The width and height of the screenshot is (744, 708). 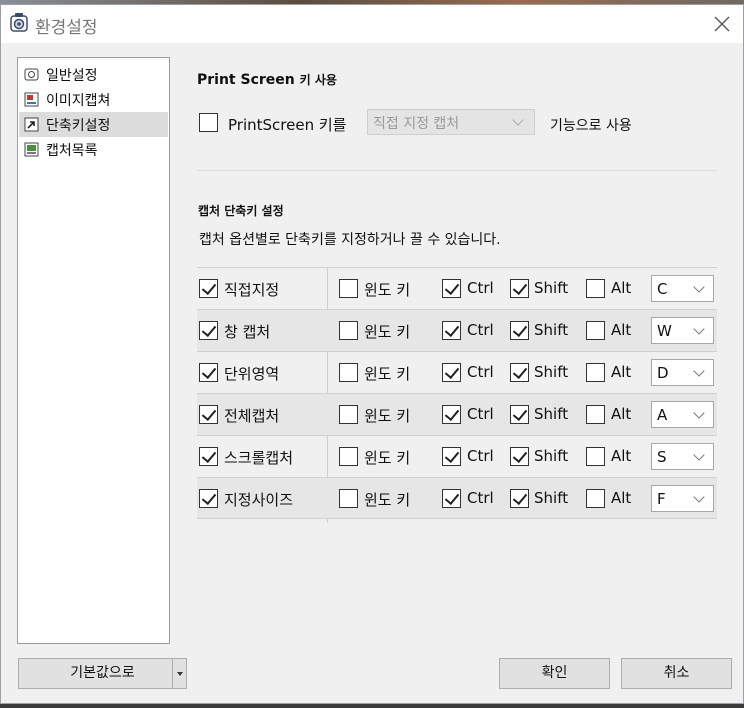 I want to click on close-button, so click(x=722, y=24).